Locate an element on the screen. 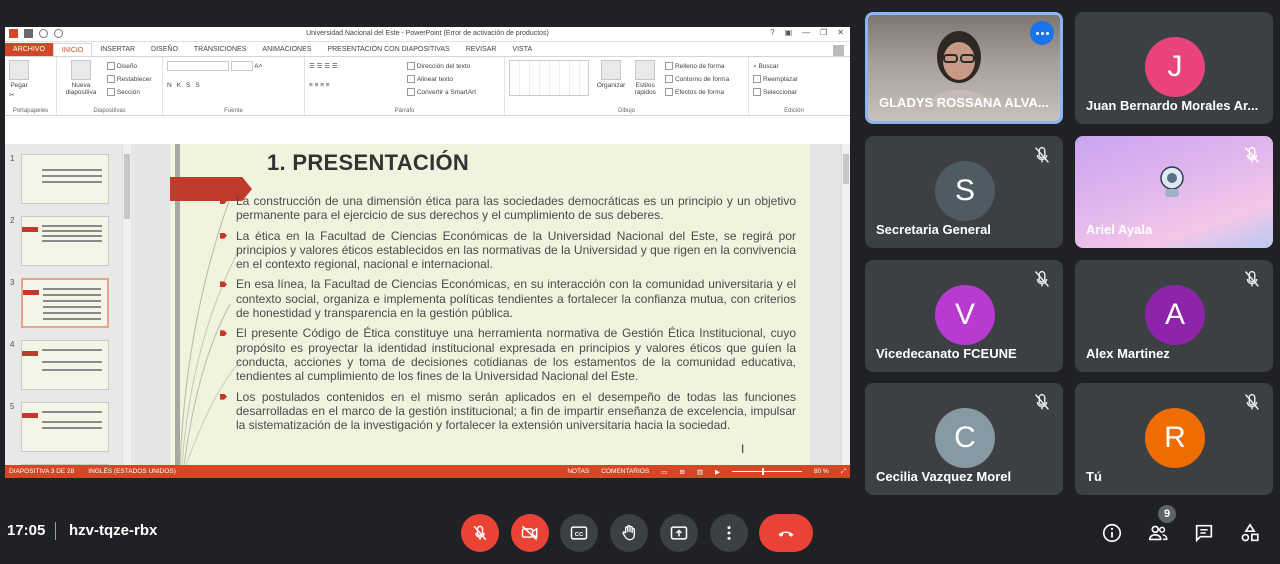  shape-outline-label: Contorno de forma is located at coordinates (702, 79).